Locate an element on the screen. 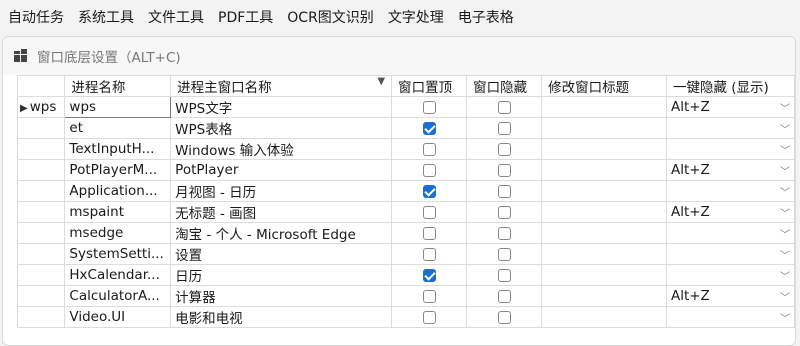  col-window-hide: 窗口隐藏 is located at coordinates (504, 86).